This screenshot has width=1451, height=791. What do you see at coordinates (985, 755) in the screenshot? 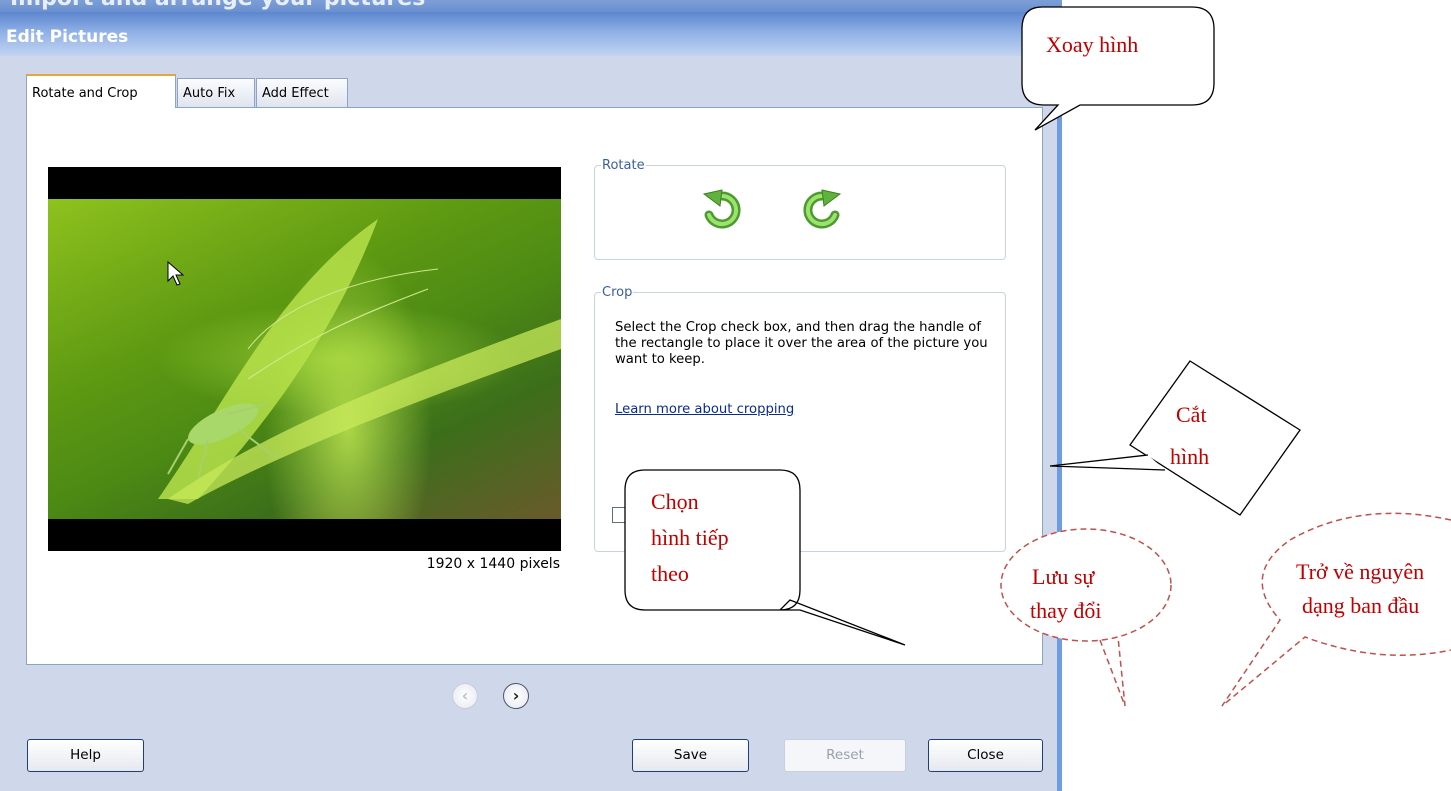
I see `close-button: Close` at bounding box center [985, 755].